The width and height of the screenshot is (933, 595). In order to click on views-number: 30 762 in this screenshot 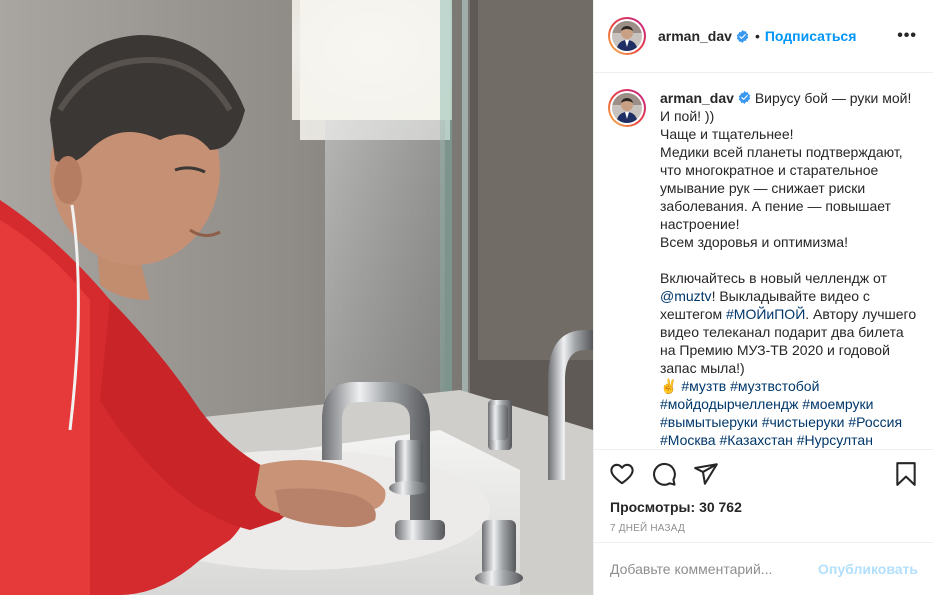, I will do `click(720, 507)`.